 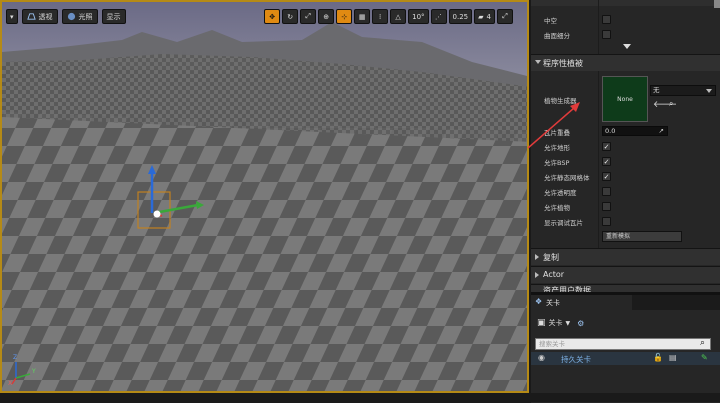 What do you see at coordinates (606, 206) in the screenshot?
I see `allow-foliage-checkbox` at bounding box center [606, 206].